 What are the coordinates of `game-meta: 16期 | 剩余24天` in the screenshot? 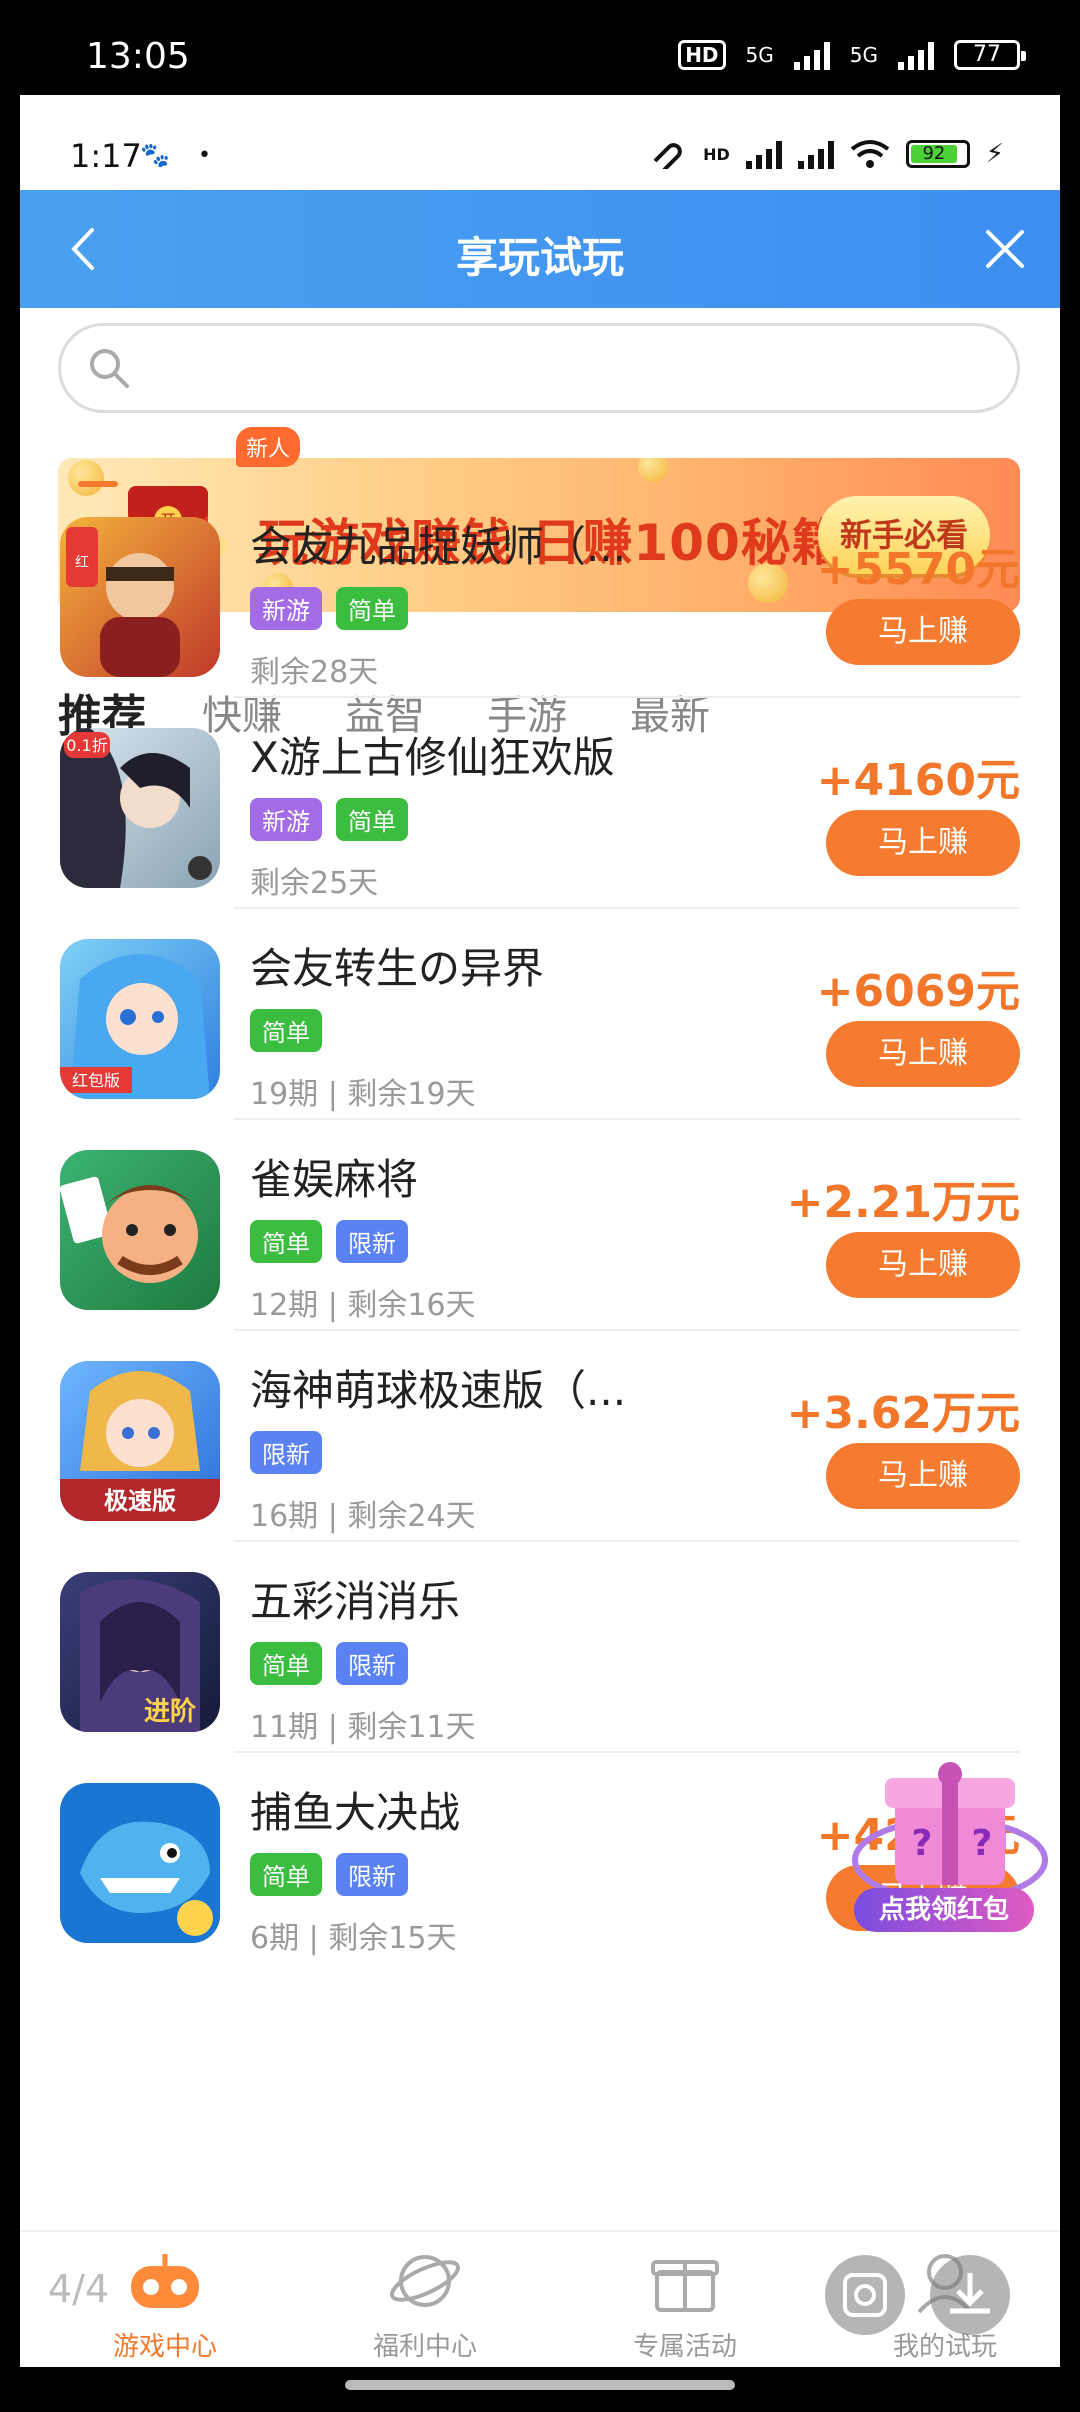 It's located at (363, 1516).